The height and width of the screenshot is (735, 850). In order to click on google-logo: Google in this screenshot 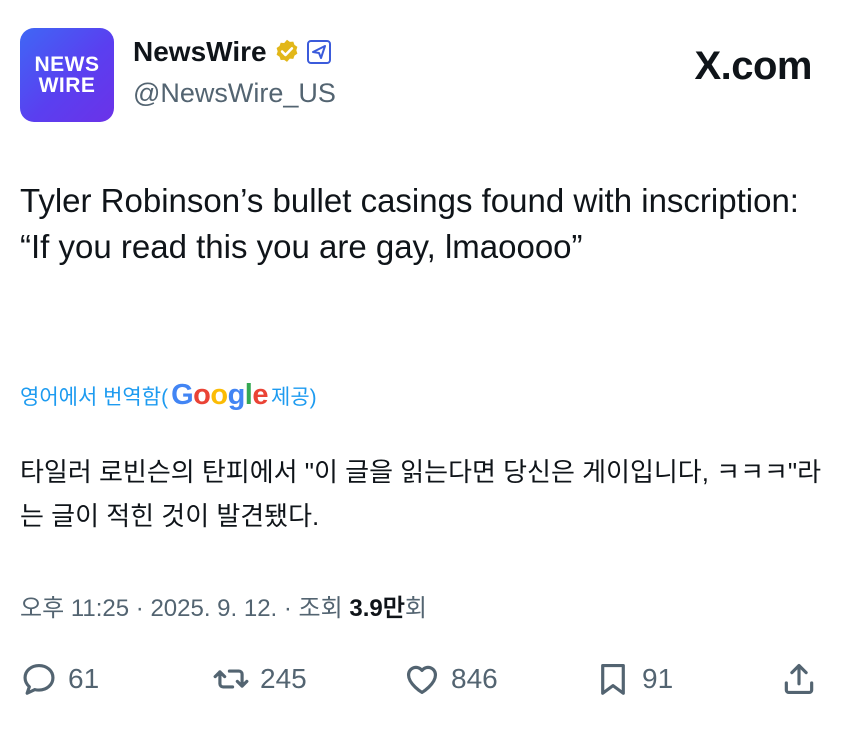, I will do `click(219, 395)`.